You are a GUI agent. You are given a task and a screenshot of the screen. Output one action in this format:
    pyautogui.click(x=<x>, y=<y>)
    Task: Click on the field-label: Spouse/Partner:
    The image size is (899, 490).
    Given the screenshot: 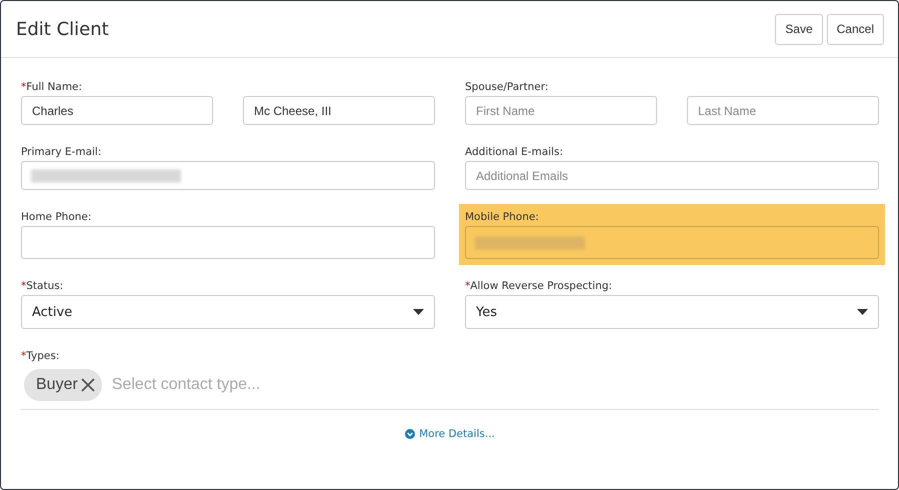 What is the action you would take?
    pyautogui.click(x=506, y=87)
    